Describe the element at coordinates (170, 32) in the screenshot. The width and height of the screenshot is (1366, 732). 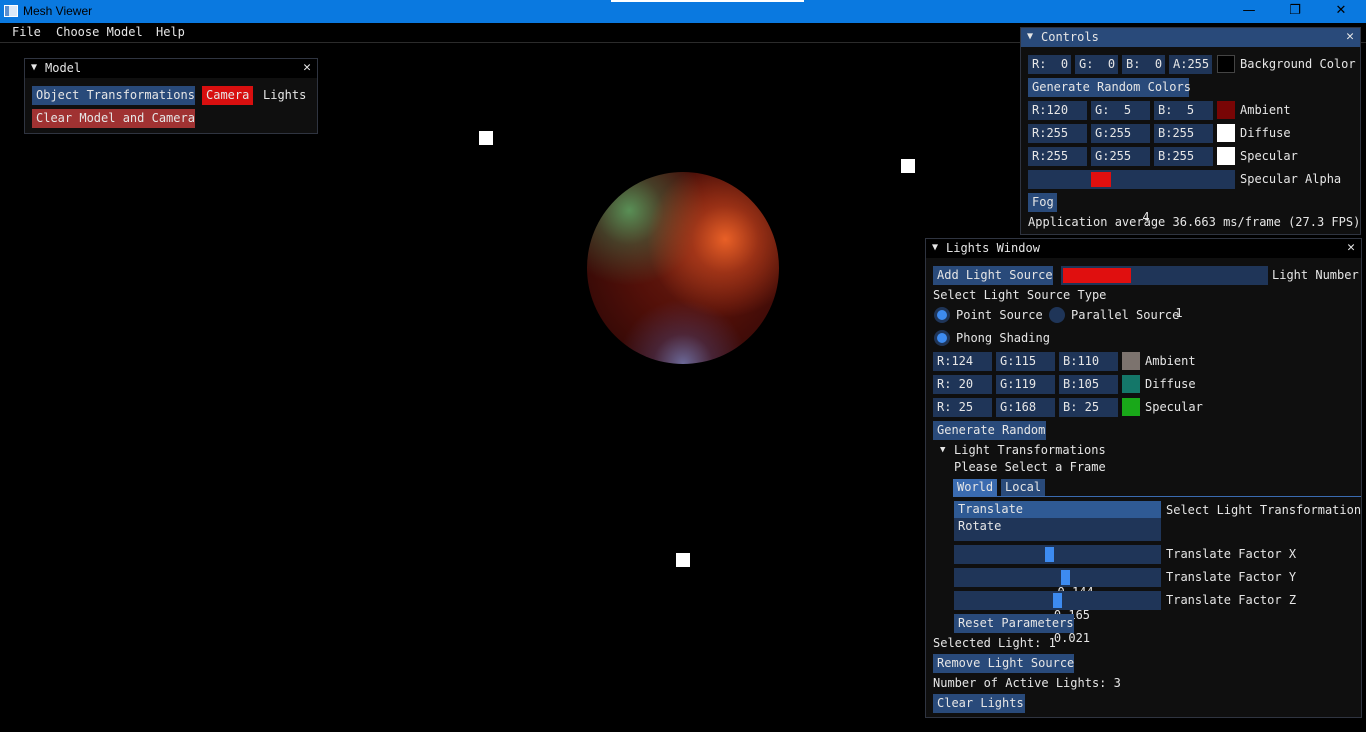
I see `menu-help: Help` at that location.